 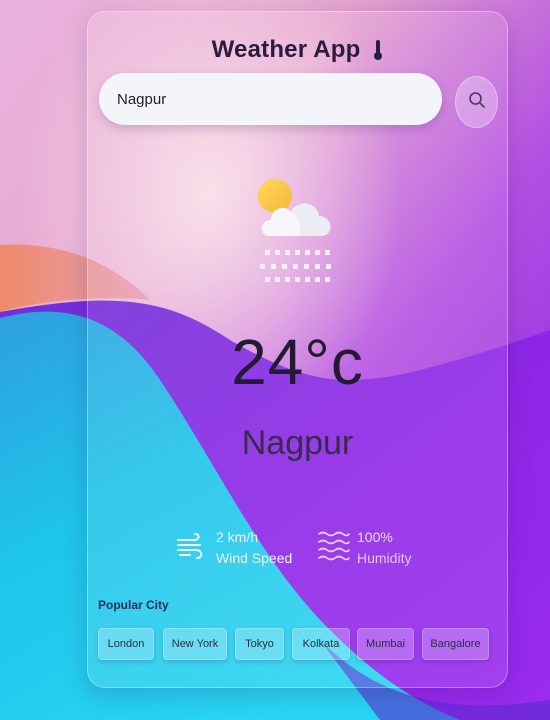 What do you see at coordinates (321, 644) in the screenshot?
I see `city-chip-kolkata: Kolkata` at bounding box center [321, 644].